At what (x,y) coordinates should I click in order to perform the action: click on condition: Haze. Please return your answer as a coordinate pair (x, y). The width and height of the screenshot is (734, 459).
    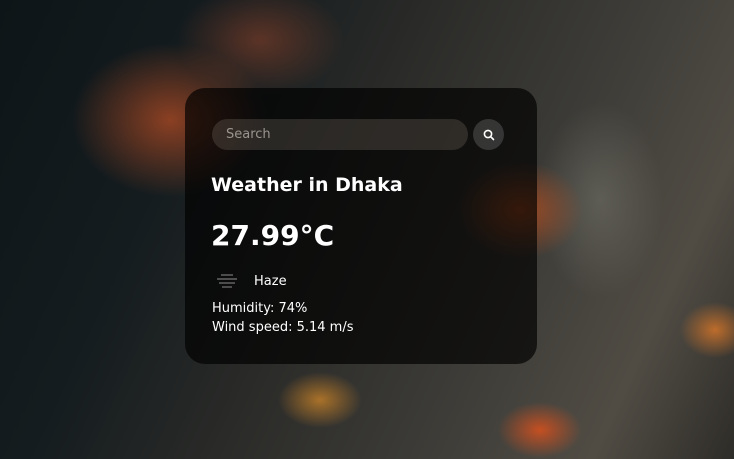
    Looking at the image, I should click on (251, 281).